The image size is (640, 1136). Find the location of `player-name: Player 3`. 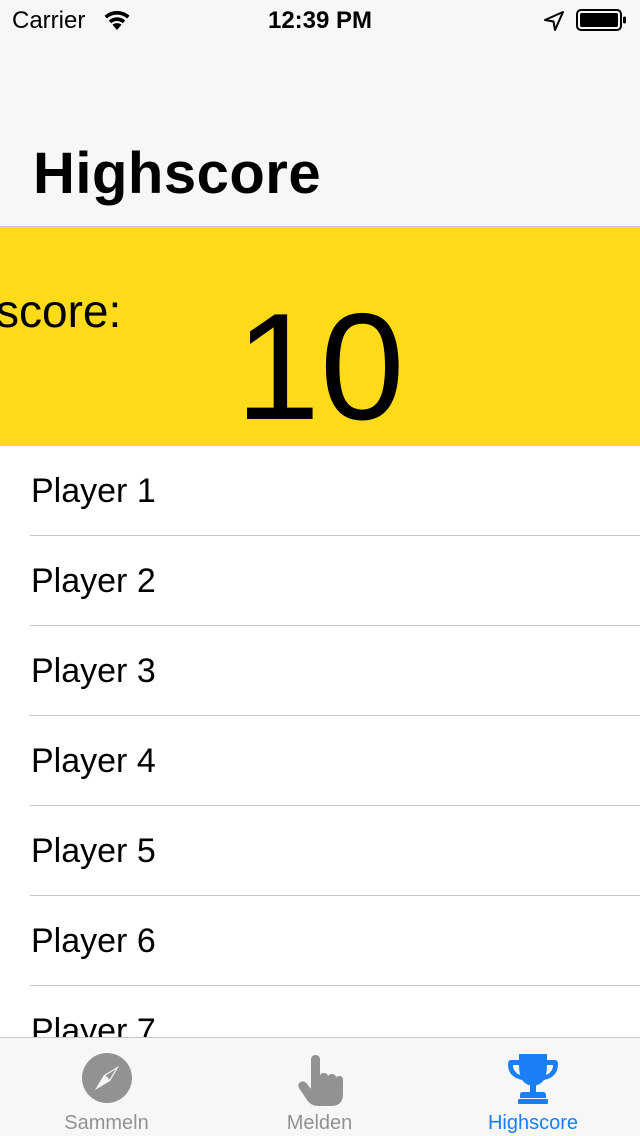

player-name: Player 3 is located at coordinates (93, 671).